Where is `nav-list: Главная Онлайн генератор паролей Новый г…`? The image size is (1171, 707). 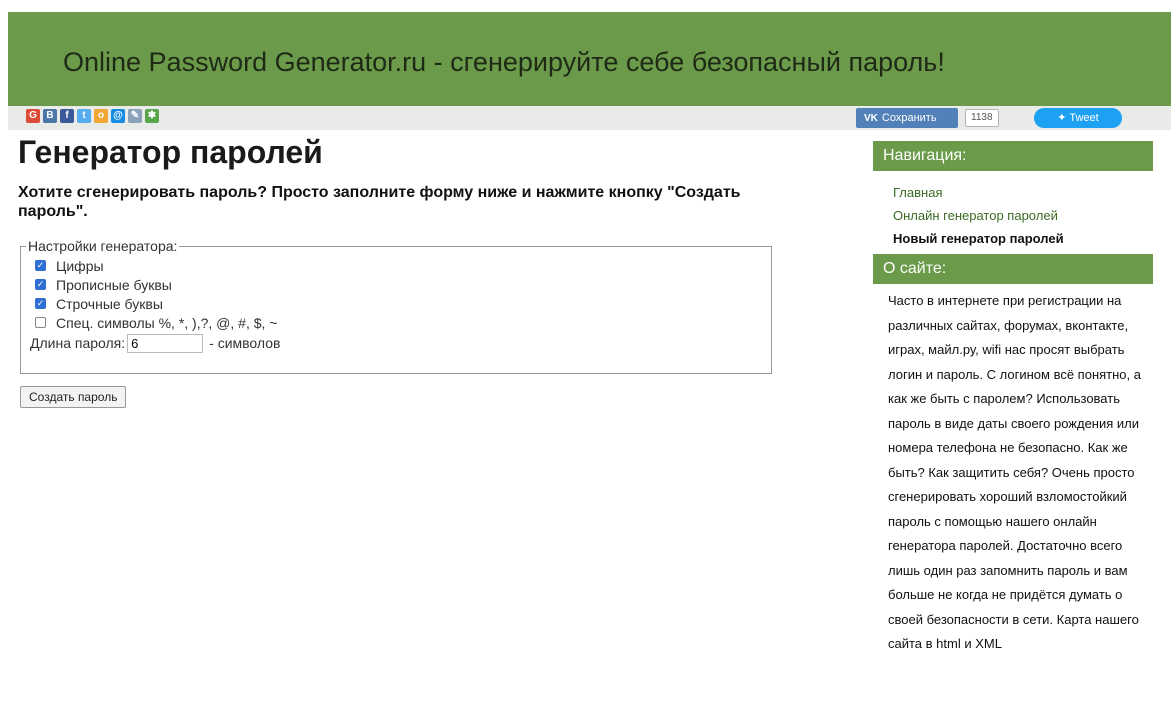 nav-list: Главная Онлайн генератор паролей Новый г… is located at coordinates (1013, 212).